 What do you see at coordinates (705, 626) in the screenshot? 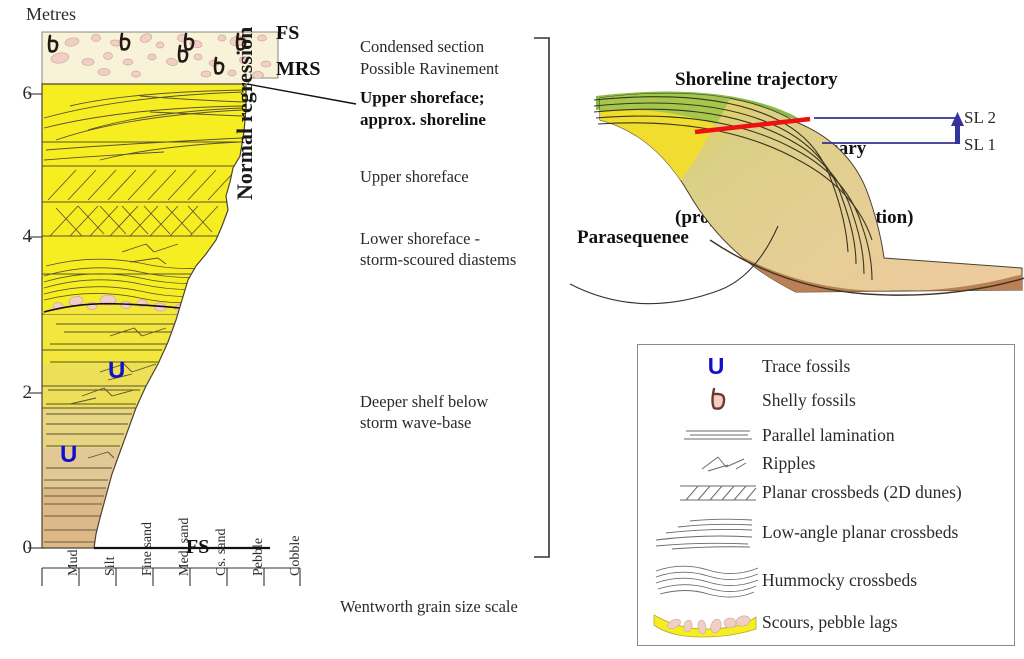
I see `scours-pebble-lags-icon` at bounding box center [705, 626].